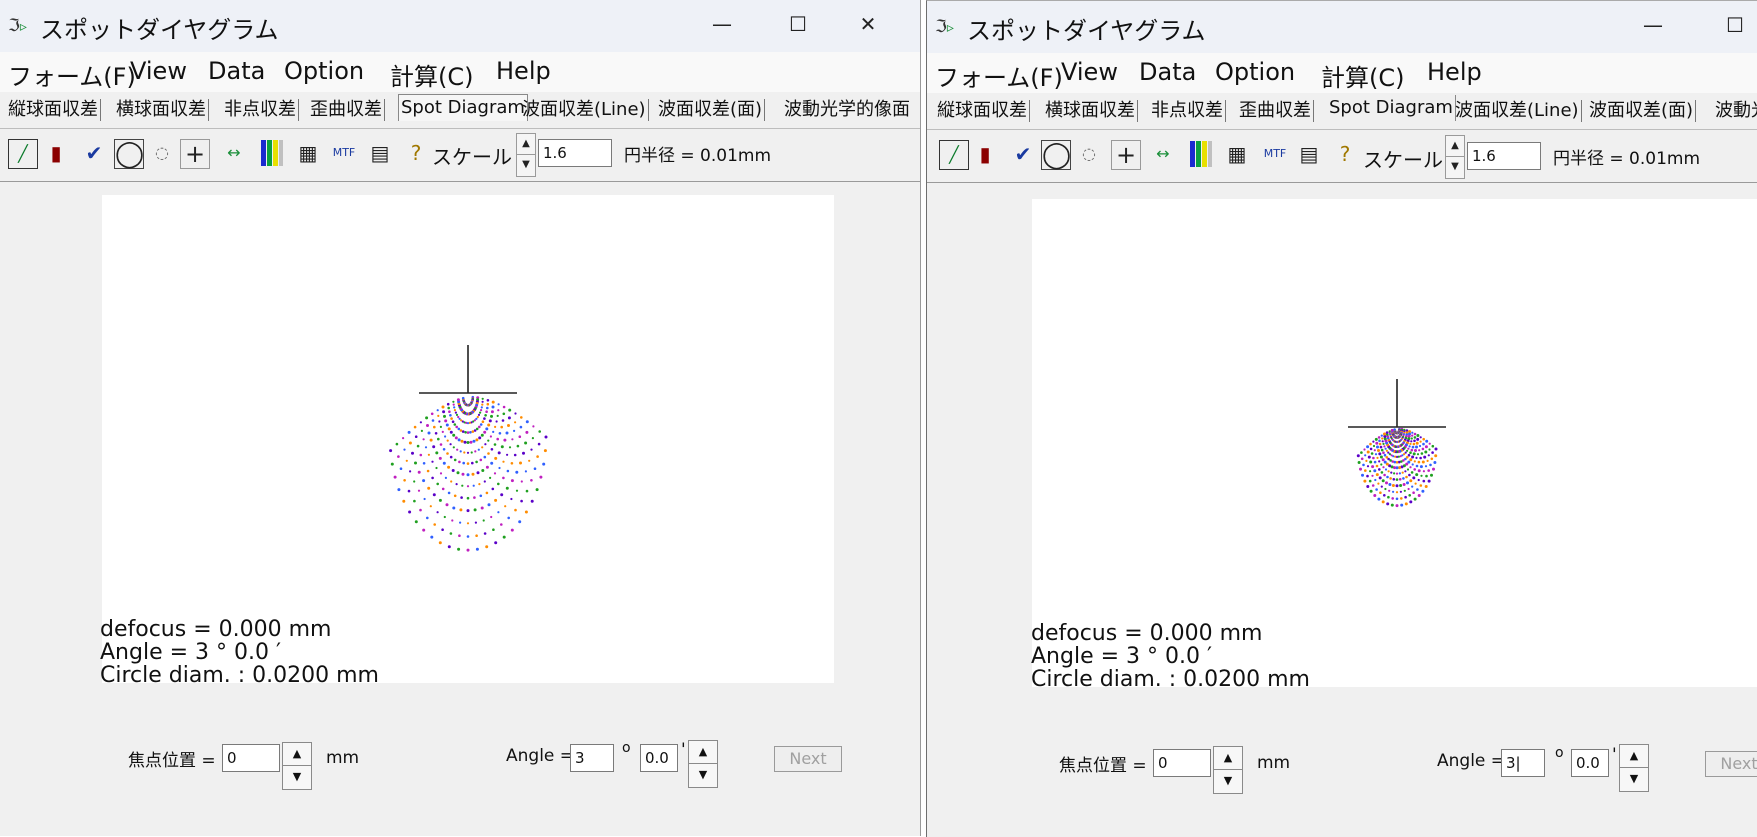 Image resolution: width=1757 pixels, height=837 pixels. I want to click on defocus-readout: defocus = 0.000 mm, so click(1147, 633).